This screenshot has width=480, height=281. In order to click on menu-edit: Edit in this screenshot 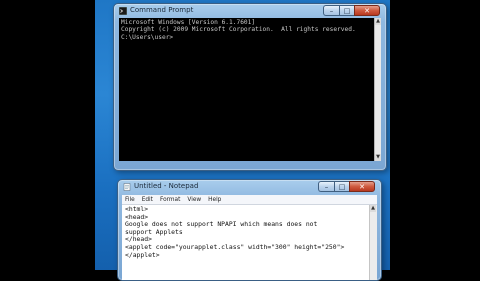, I will do `click(147, 200)`.